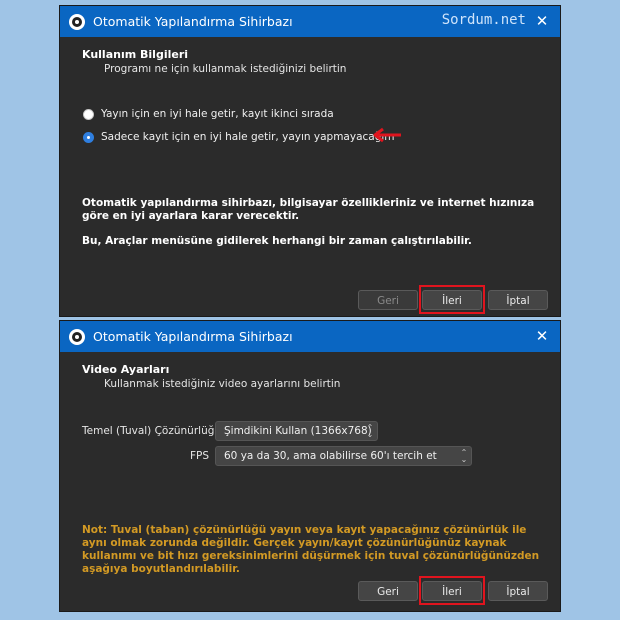  I want to click on title-bar: Otomatik Yapılandırma Sihirbazı ✕, so click(310, 336).